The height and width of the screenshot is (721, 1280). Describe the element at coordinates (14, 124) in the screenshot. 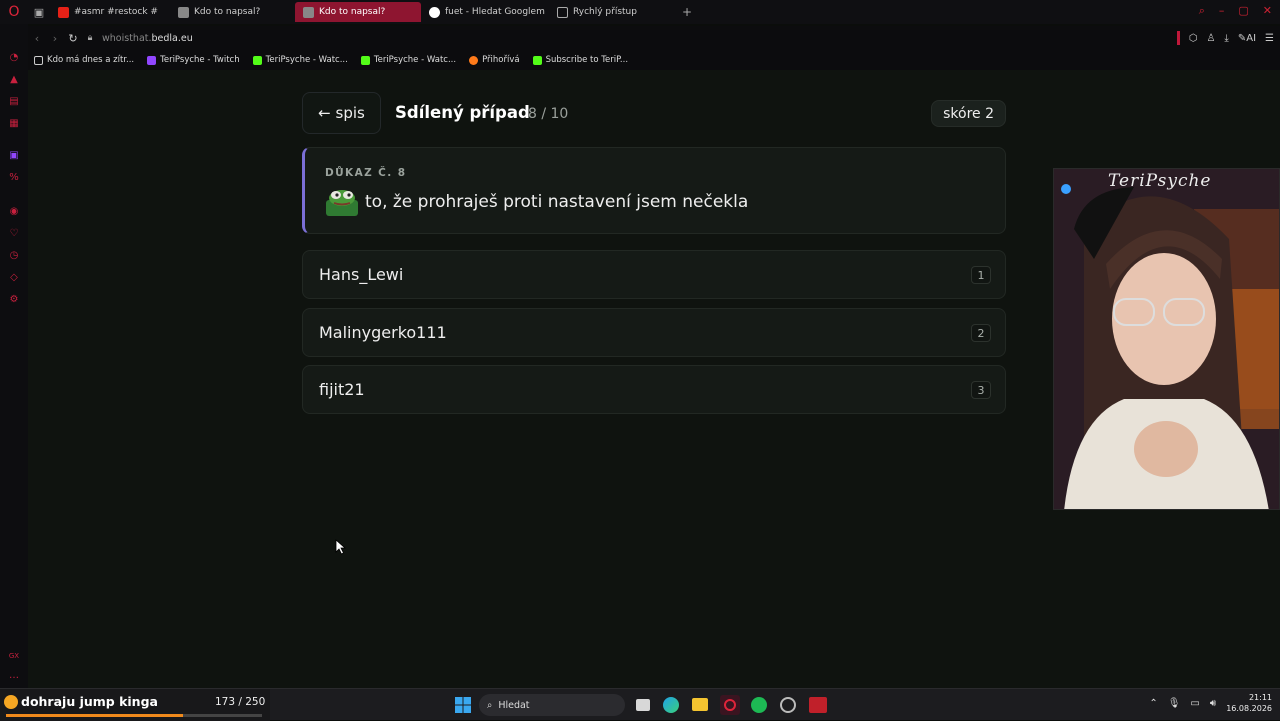

I see `mail-icon: ▦` at that location.